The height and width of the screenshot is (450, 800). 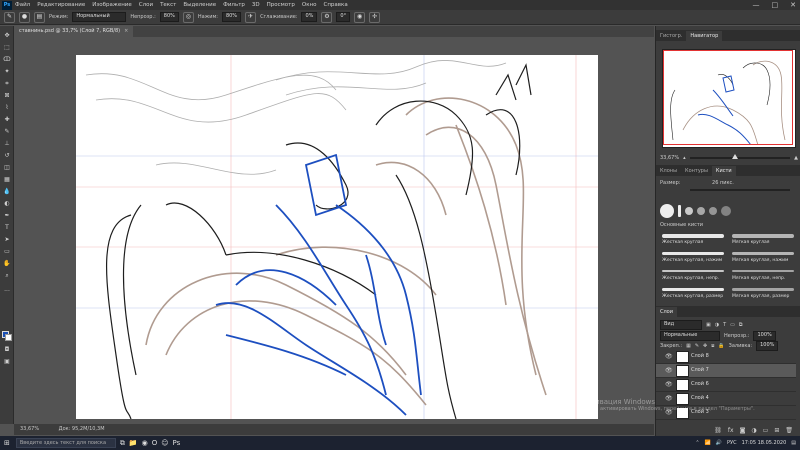 I want to click on filter-adjust-icon: ◑, so click(x=717, y=325).